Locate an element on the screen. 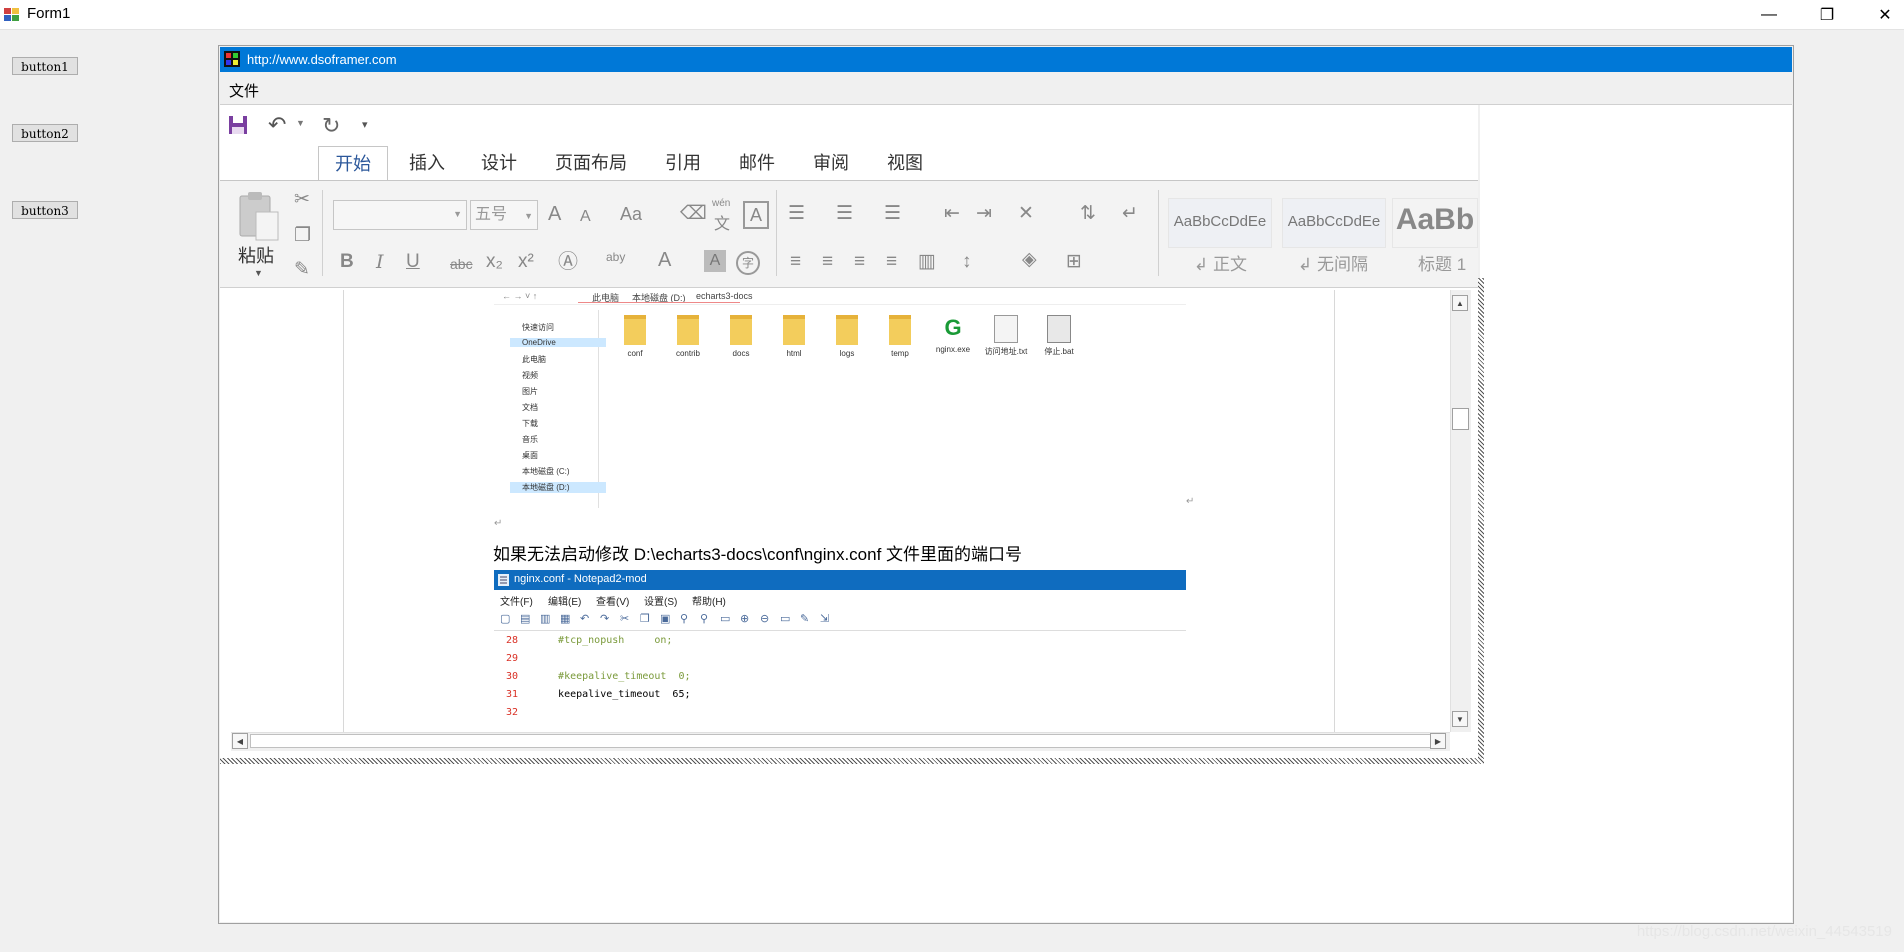 The image size is (1904, 952). font-size-combo: 五号 ▼ is located at coordinates (504, 215).